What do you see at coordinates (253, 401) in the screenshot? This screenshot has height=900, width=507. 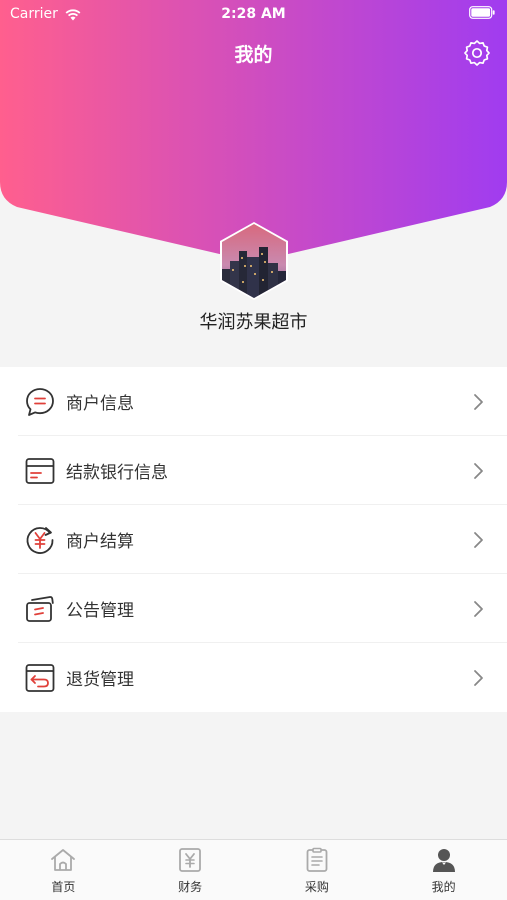 I see `menu-item-merchant-info: 商户信息` at bounding box center [253, 401].